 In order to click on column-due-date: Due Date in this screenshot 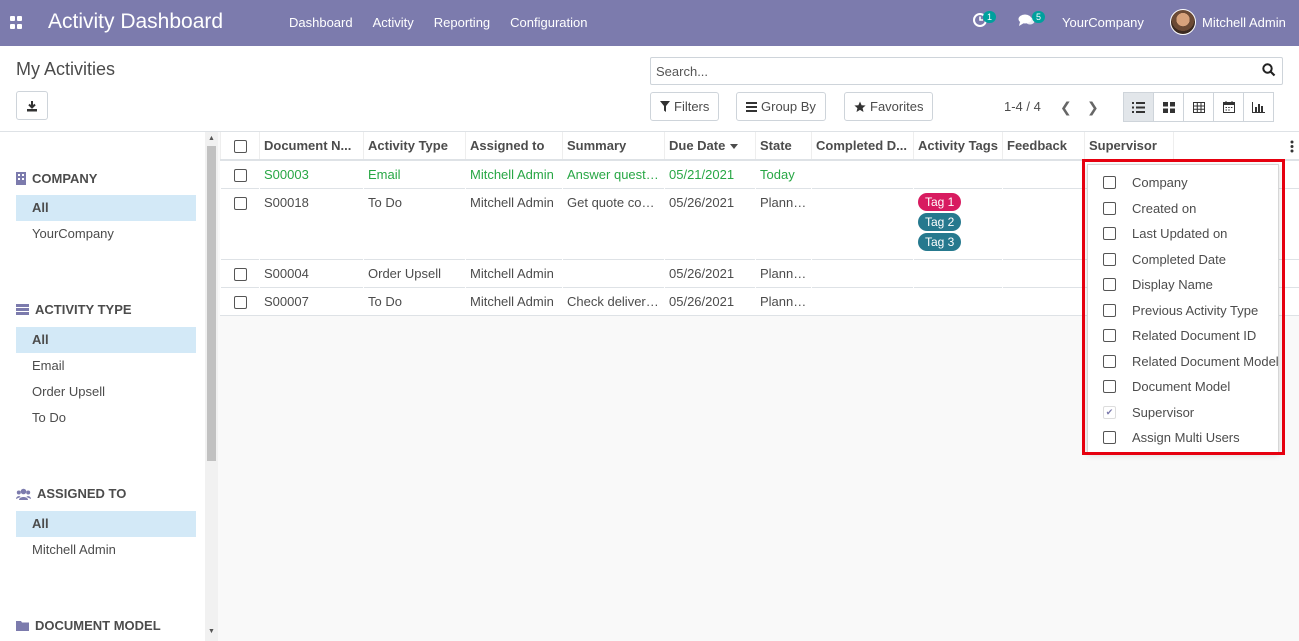, I will do `click(710, 146)`.